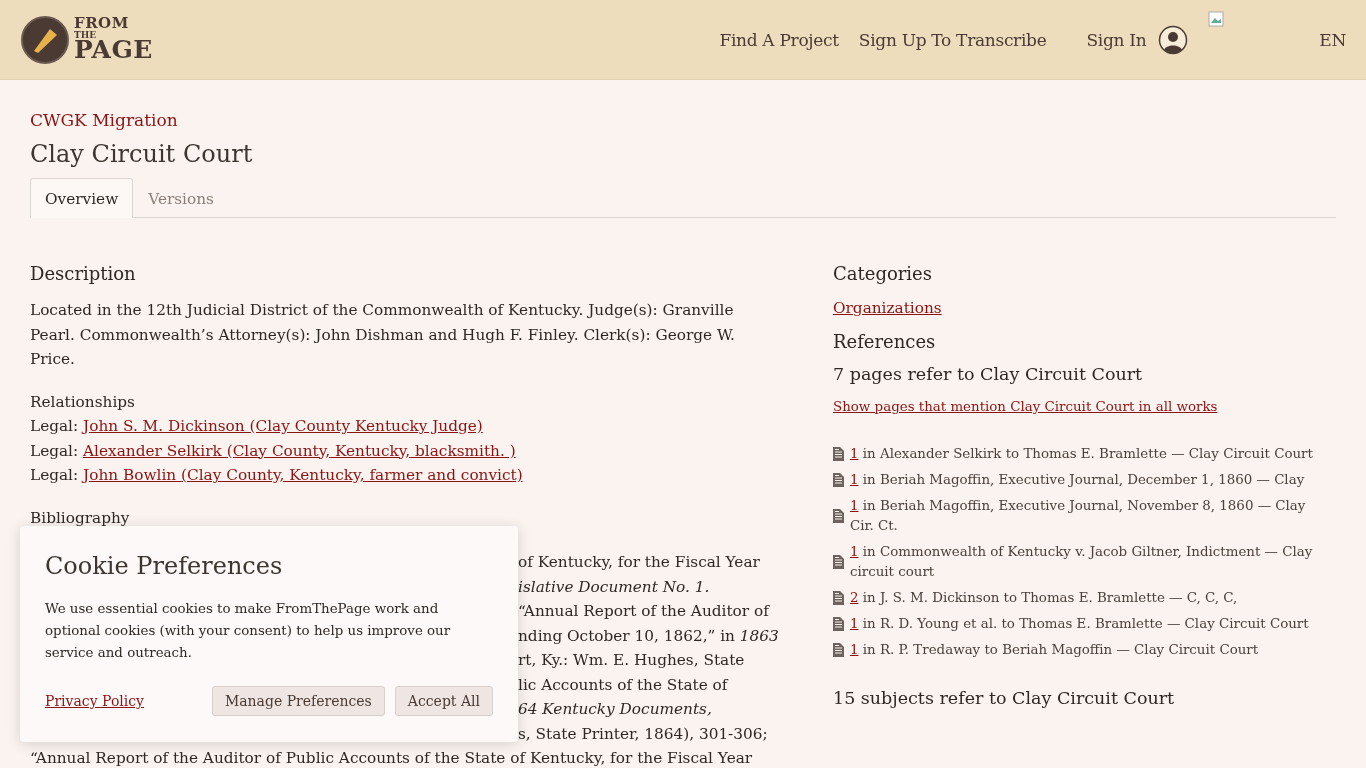  Describe the element at coordinates (648, 635) in the screenshot. I see `bibliography-text: nding October 10, 1862,” in 1863` at that location.